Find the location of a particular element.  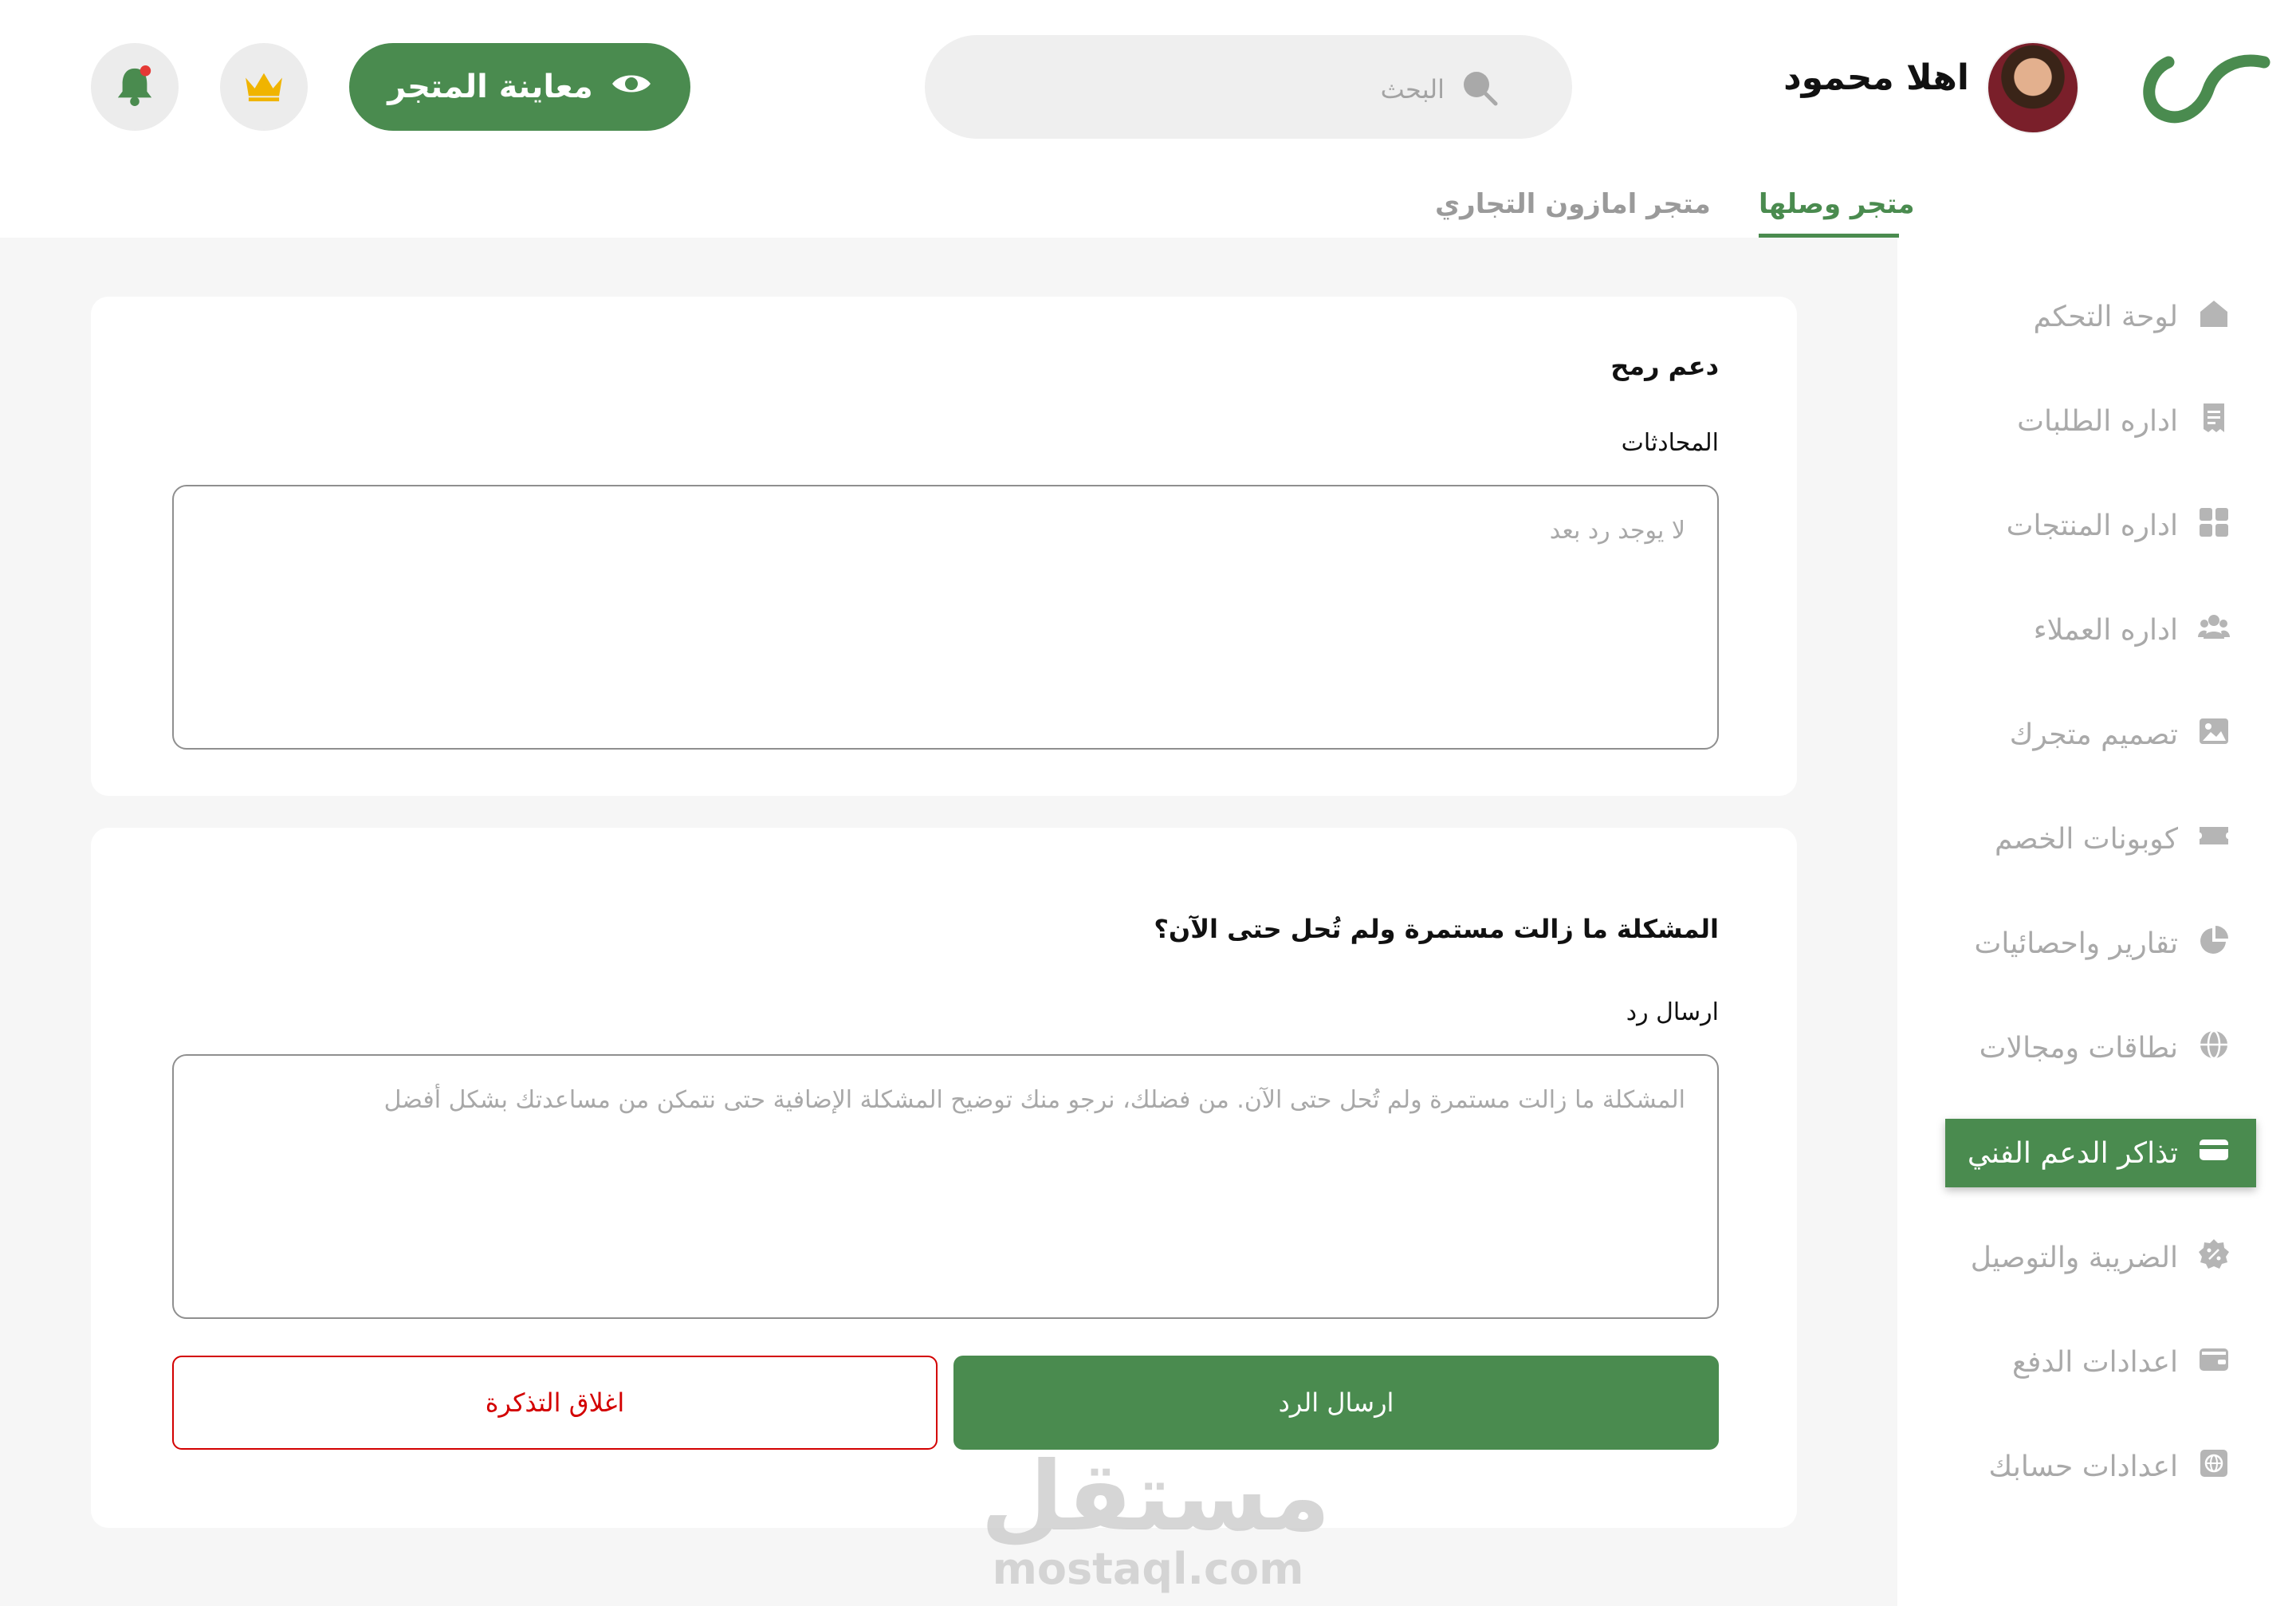

subscription-button is located at coordinates (264, 87).